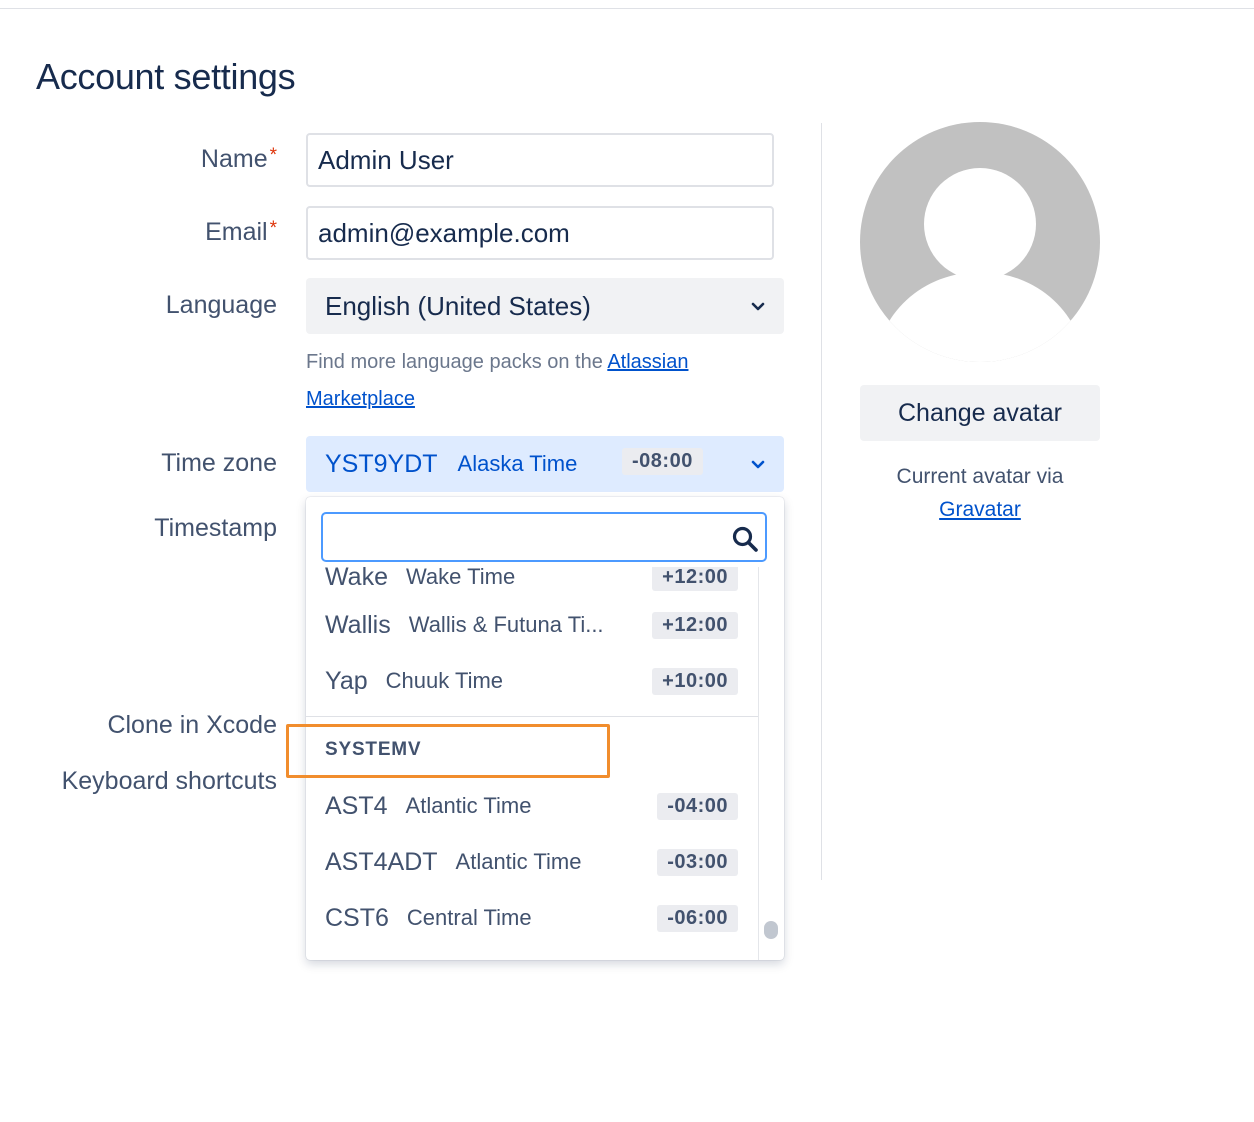 This screenshot has height=1122, width=1254. What do you see at coordinates (532, 681) in the screenshot?
I see `time-zone-option: Yap Chuuk Time +10:00` at bounding box center [532, 681].